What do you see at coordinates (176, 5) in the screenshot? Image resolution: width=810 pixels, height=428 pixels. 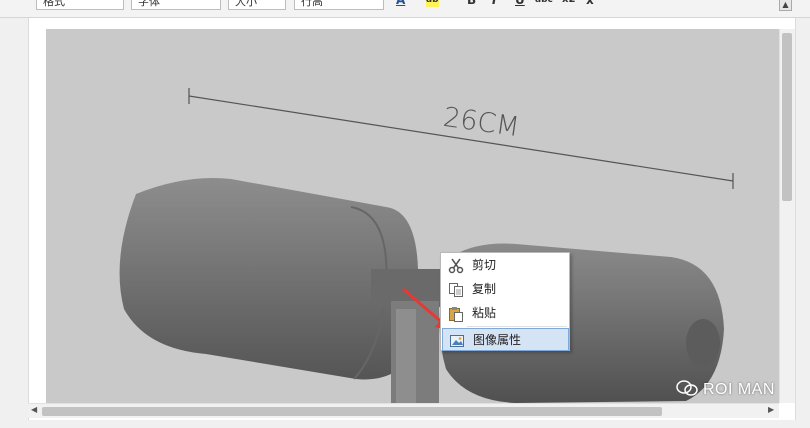 I see `font-combo: 字体` at bounding box center [176, 5].